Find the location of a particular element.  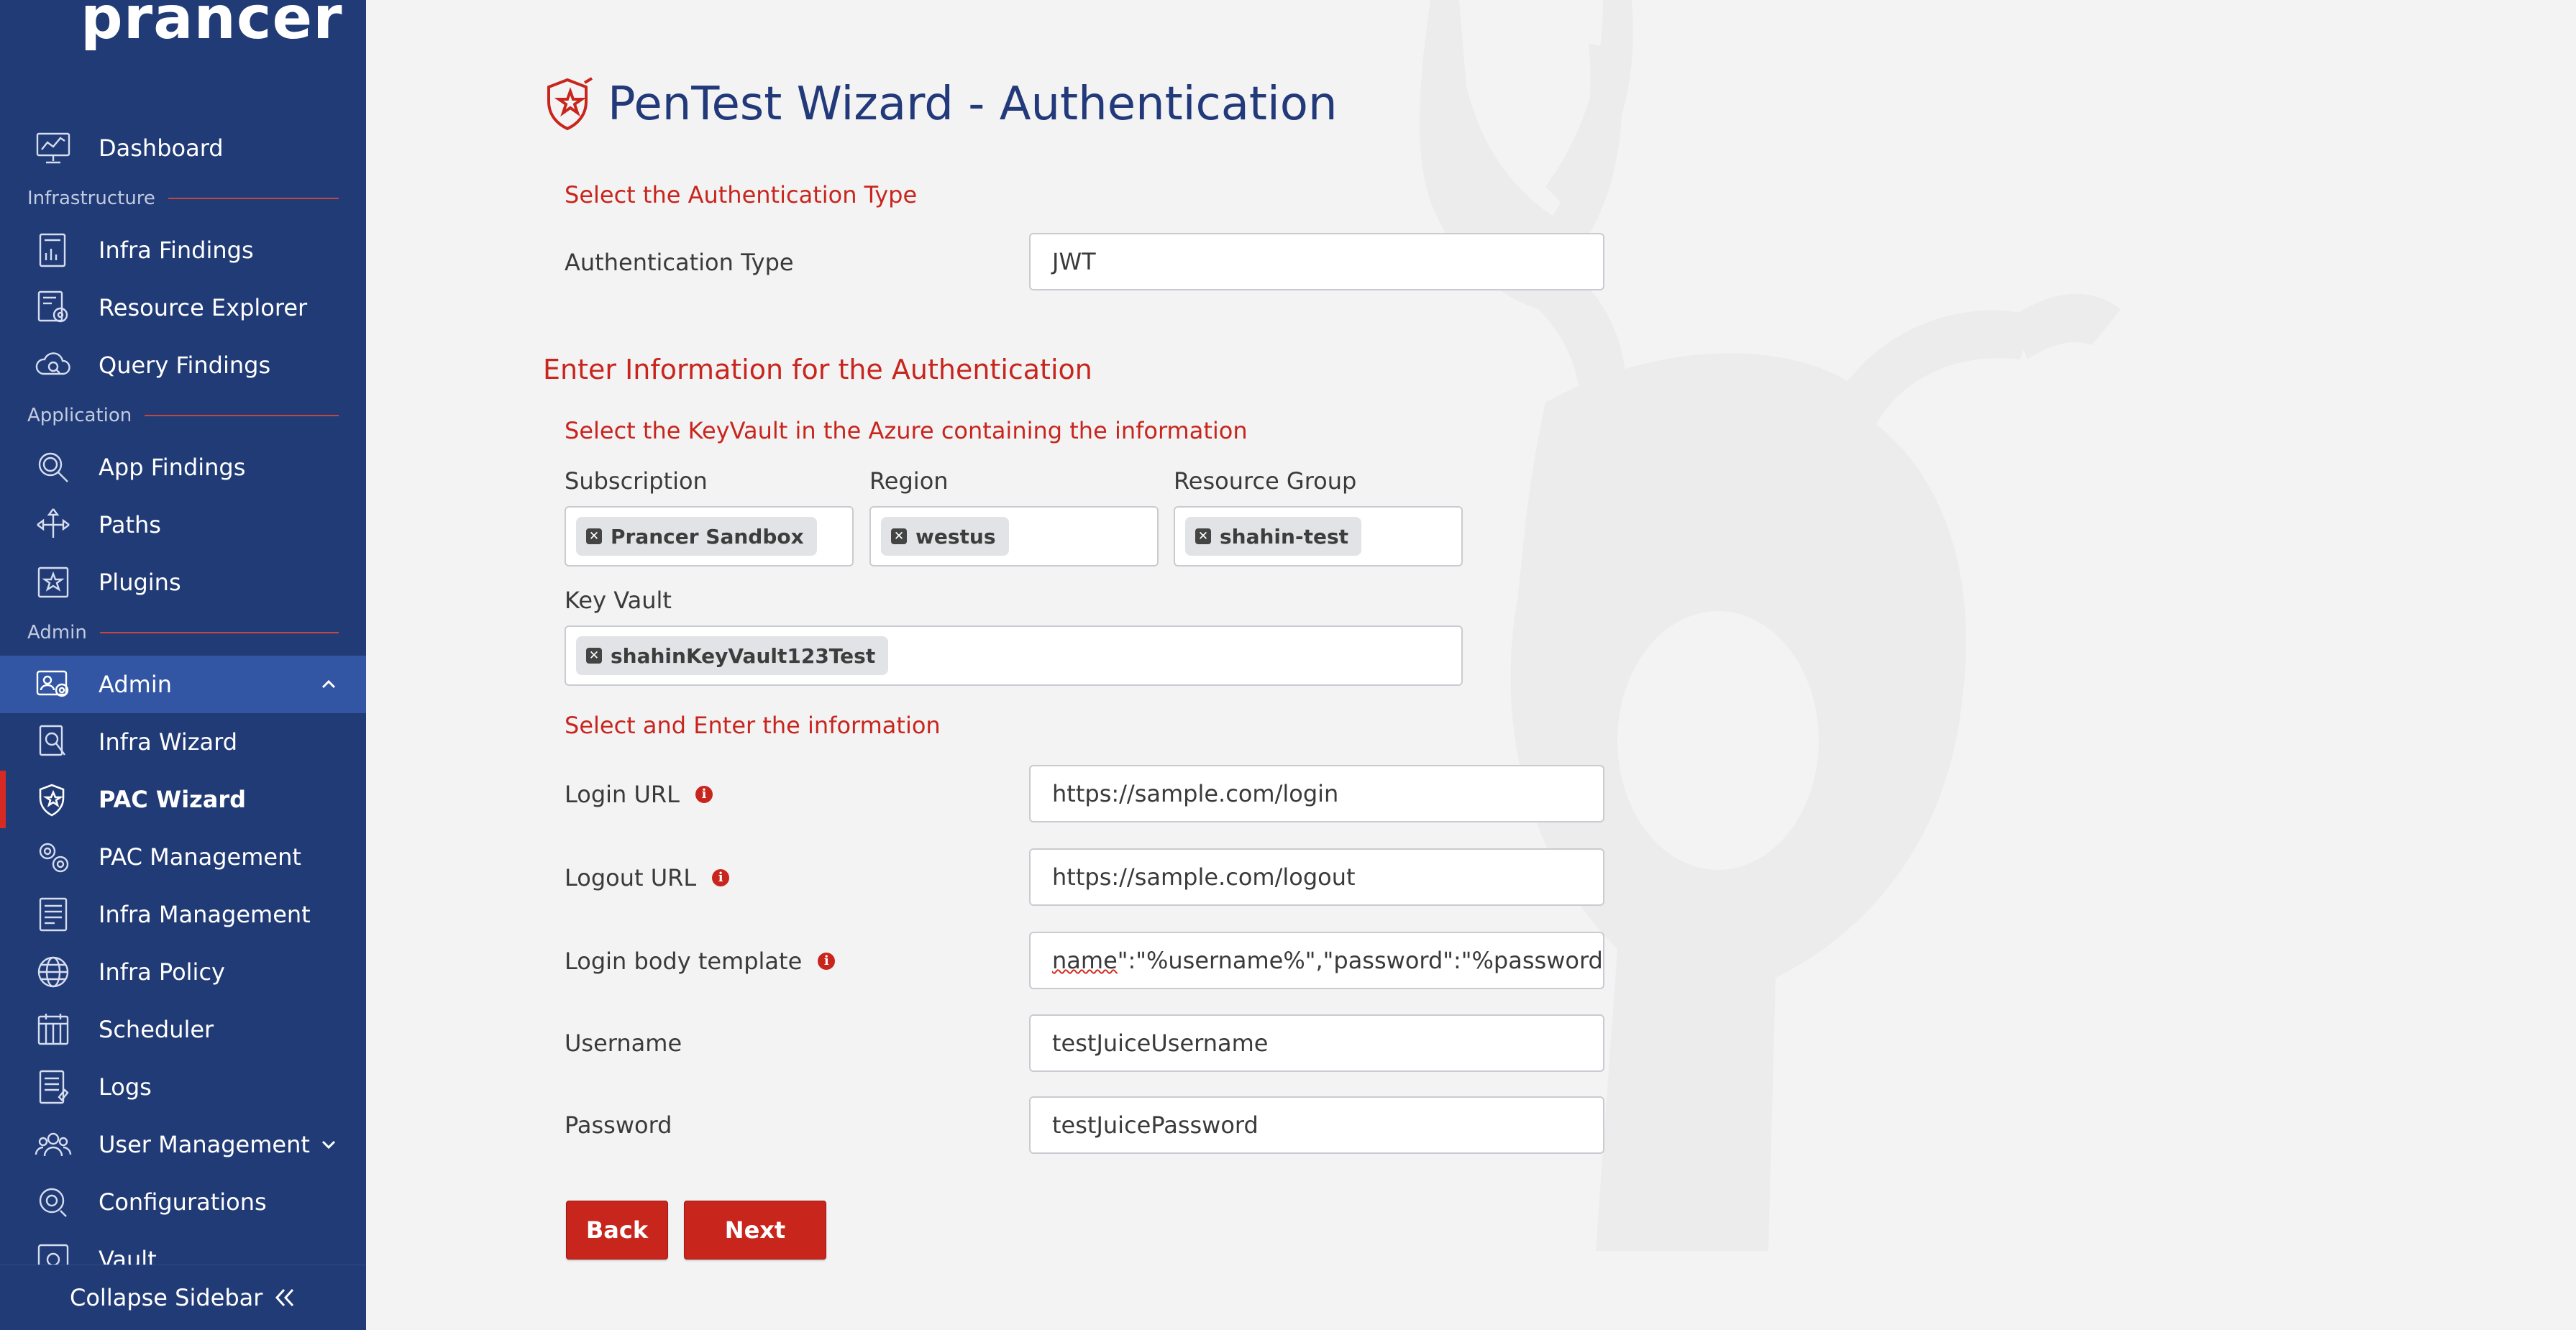

region-label: Region is located at coordinates (909, 481).